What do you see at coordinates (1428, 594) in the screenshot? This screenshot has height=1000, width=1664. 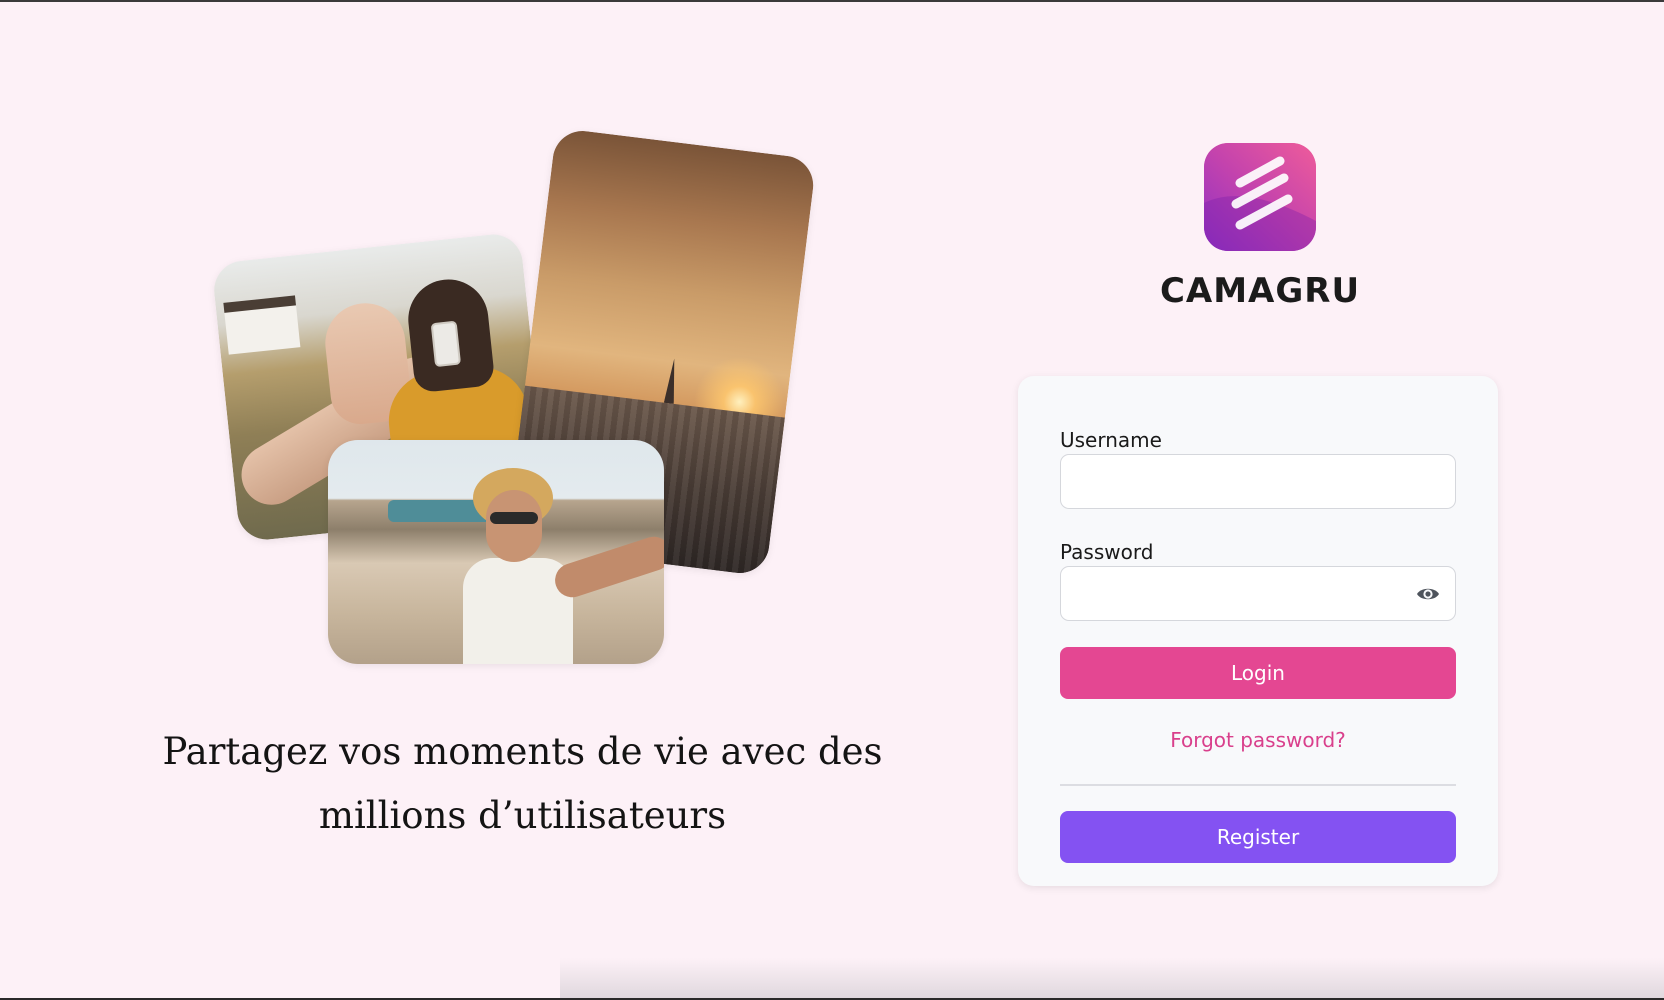 I see `eye-icon` at bounding box center [1428, 594].